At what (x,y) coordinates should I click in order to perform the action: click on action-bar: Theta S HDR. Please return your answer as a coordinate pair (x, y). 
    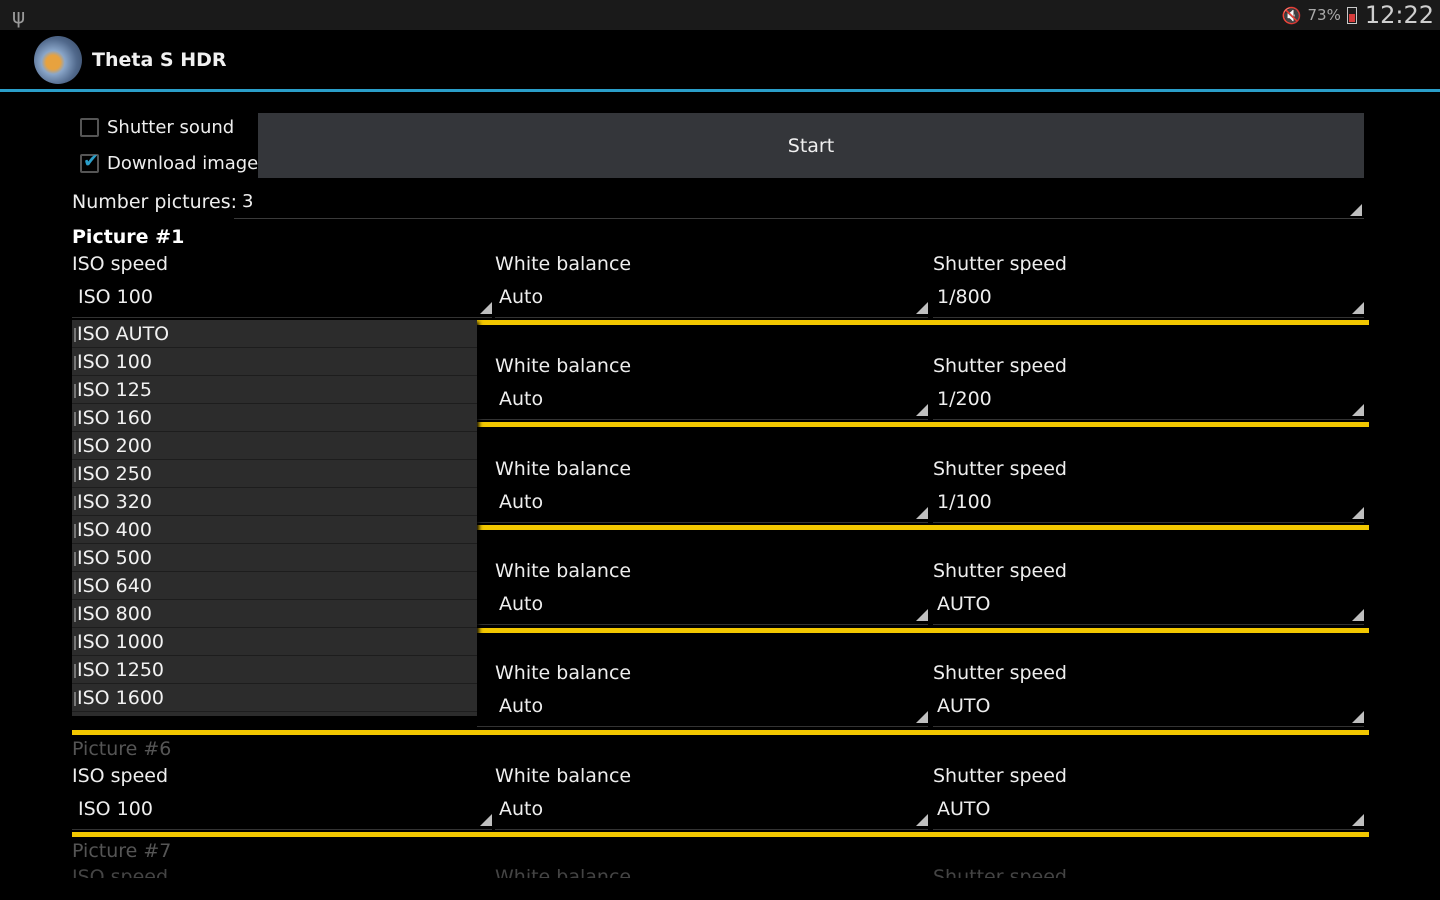
    Looking at the image, I should click on (720, 61).